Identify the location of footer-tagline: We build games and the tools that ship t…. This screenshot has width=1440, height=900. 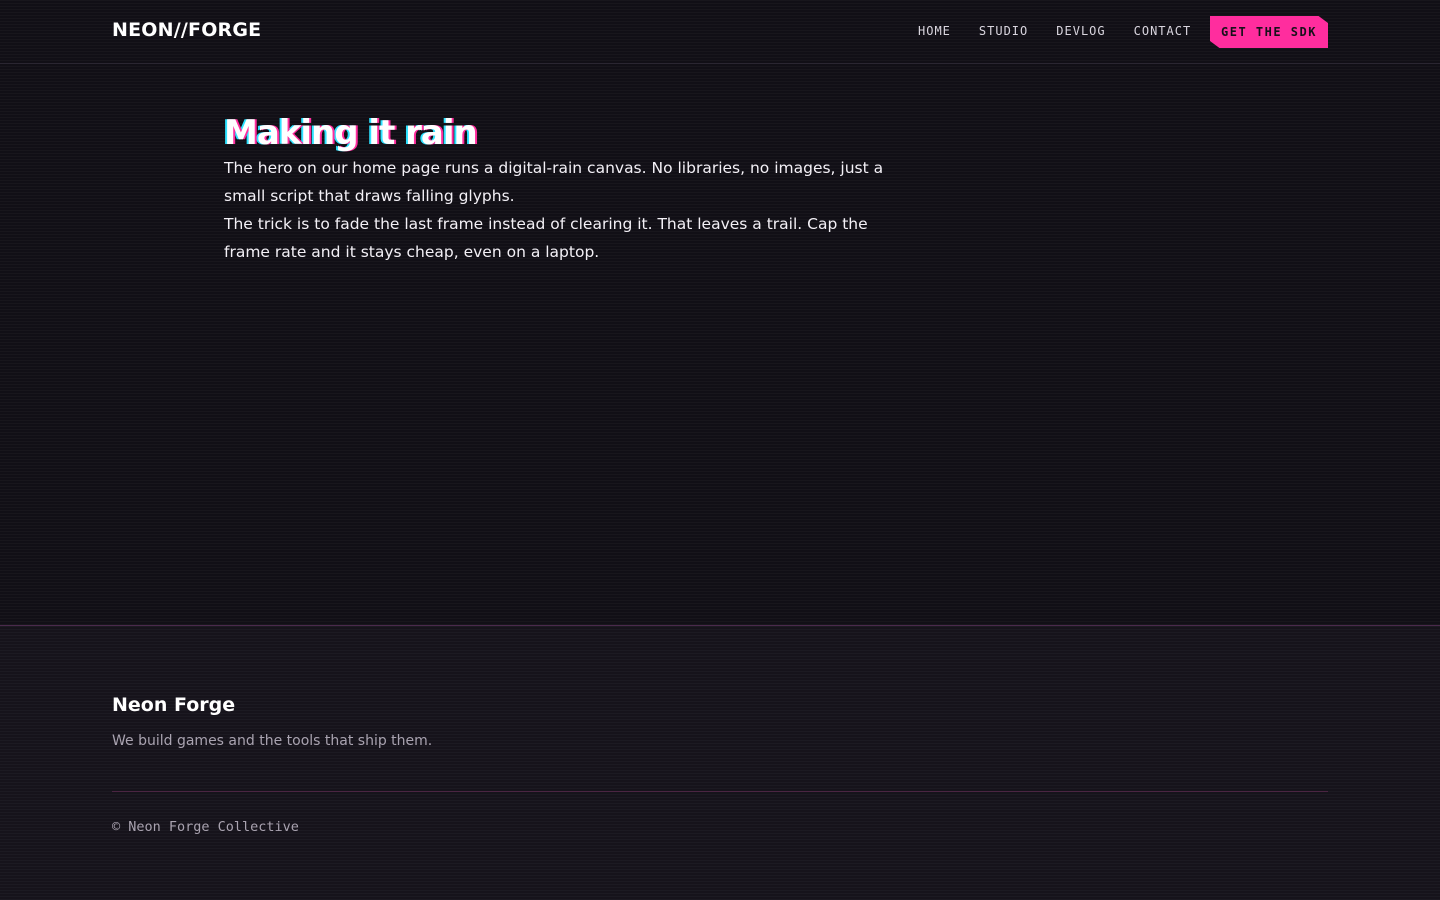
(272, 741).